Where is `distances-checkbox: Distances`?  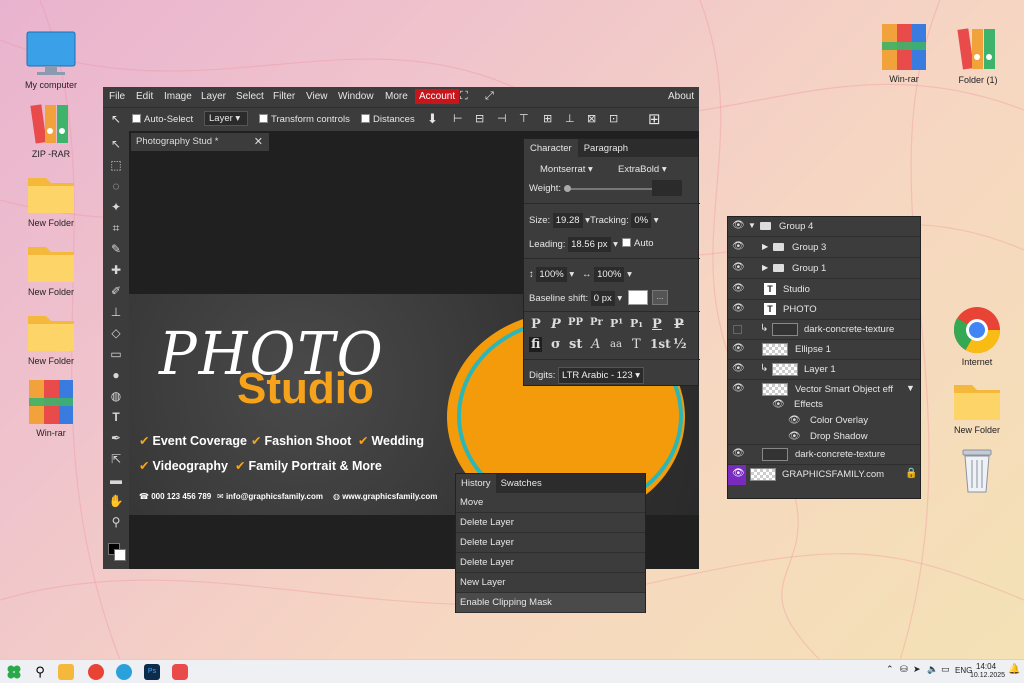
distances-checkbox: Distances is located at coordinates (388, 119).